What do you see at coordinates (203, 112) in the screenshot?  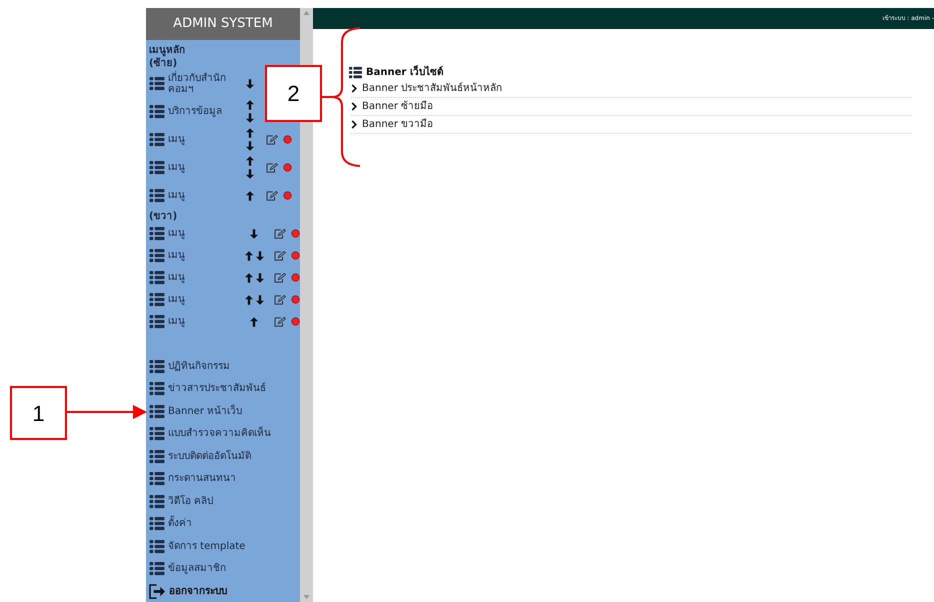 I see `menu-item: บริการข้อมูล` at bounding box center [203, 112].